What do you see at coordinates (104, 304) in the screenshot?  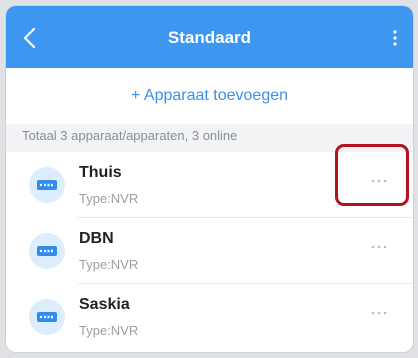 I see `device-name: Saskia` at bounding box center [104, 304].